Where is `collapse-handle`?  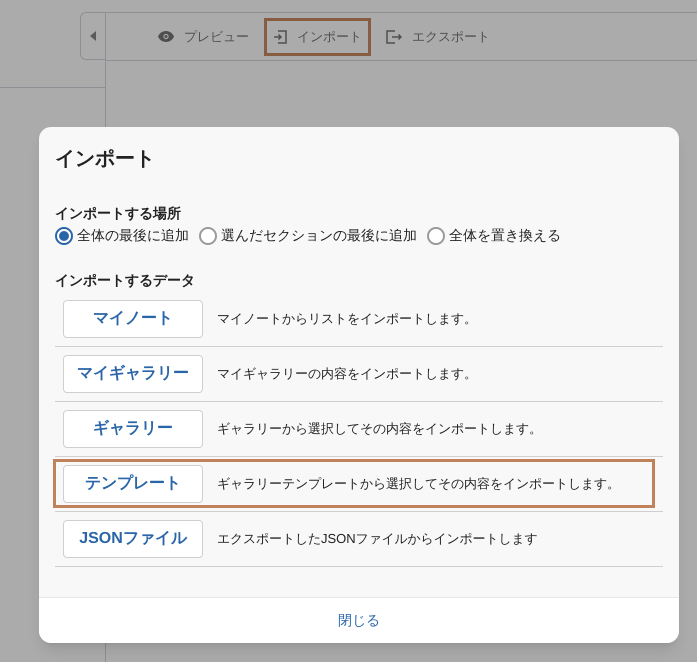 collapse-handle is located at coordinates (93, 36).